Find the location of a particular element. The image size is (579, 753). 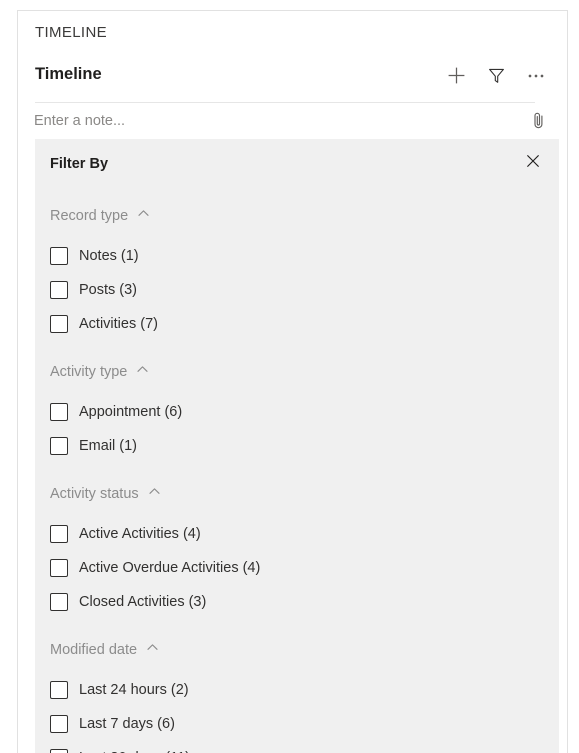

more-commands-button is located at coordinates (536, 77).